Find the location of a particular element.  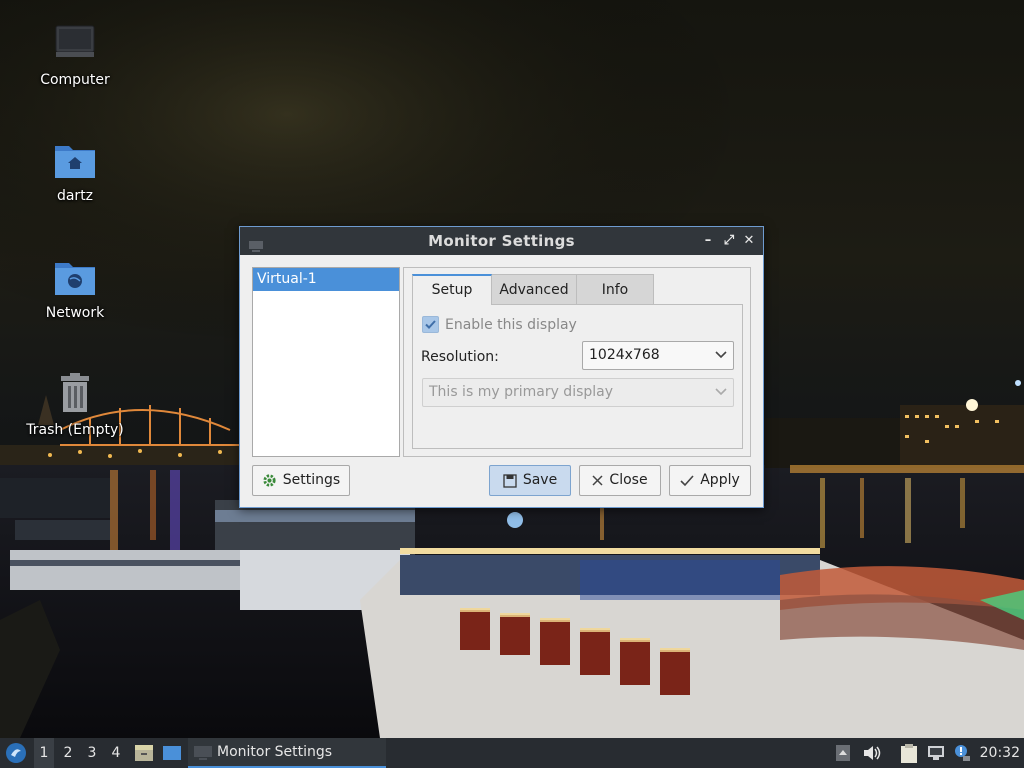

desktop-icon is located at coordinates (172, 753).